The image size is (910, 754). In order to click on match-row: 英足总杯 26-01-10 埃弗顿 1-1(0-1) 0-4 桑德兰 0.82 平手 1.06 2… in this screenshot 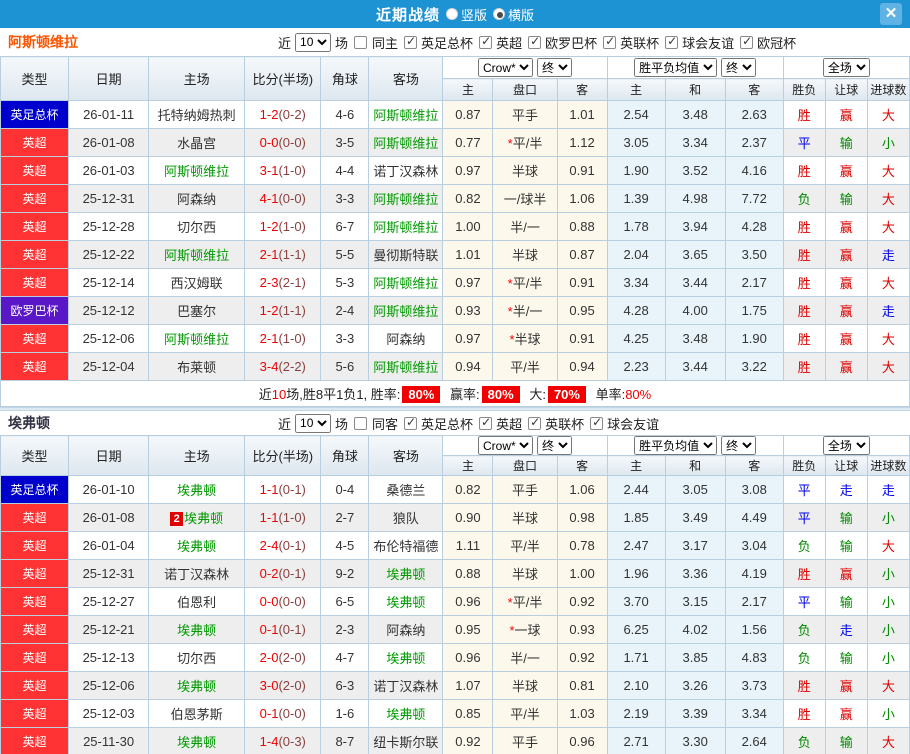, I will do `click(455, 489)`.